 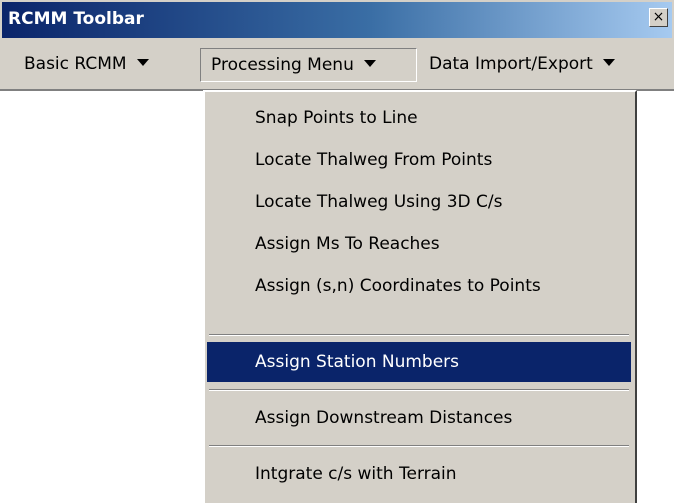 I want to click on menu-label: Data Import/Export, so click(x=511, y=64).